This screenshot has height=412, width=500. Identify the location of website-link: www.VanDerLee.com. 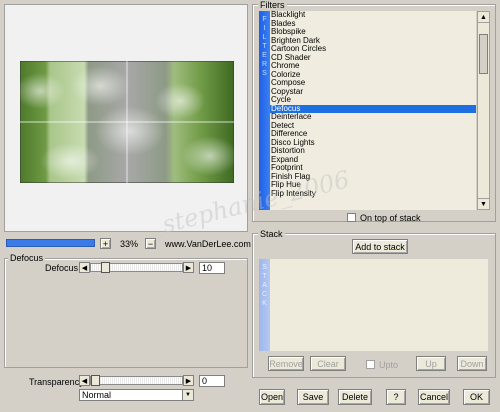
(208, 244).